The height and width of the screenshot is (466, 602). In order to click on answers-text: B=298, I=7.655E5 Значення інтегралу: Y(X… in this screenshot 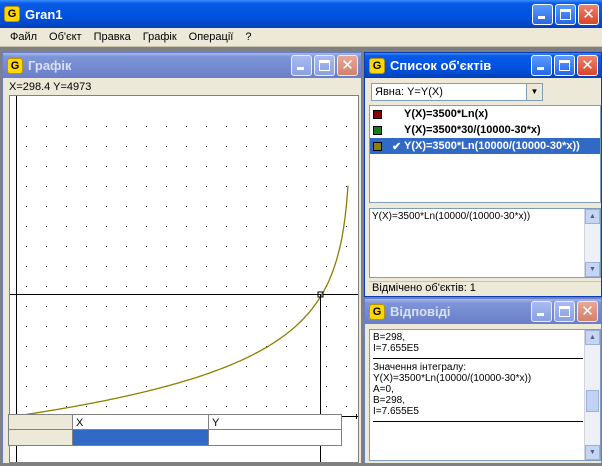, I will do `click(485, 395)`.